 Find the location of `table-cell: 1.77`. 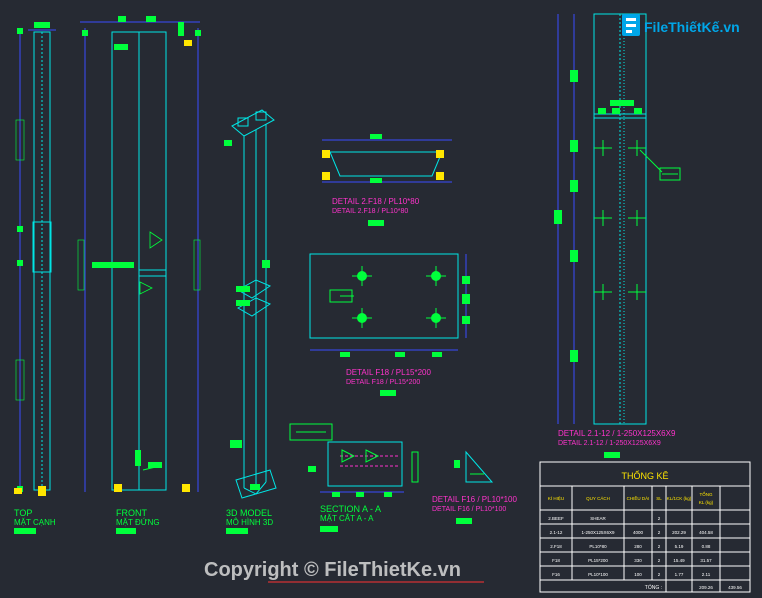

table-cell: 1.77 is located at coordinates (679, 574).